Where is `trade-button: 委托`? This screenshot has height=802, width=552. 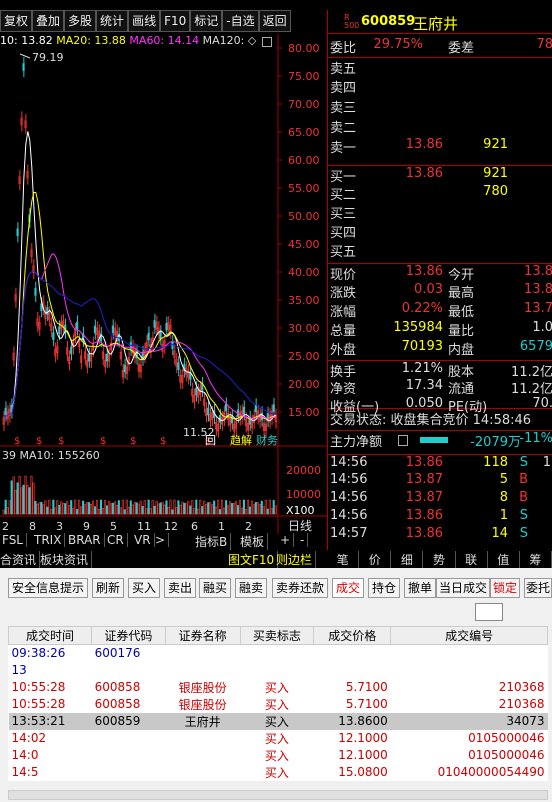 trade-button: 委托 is located at coordinates (538, 588).